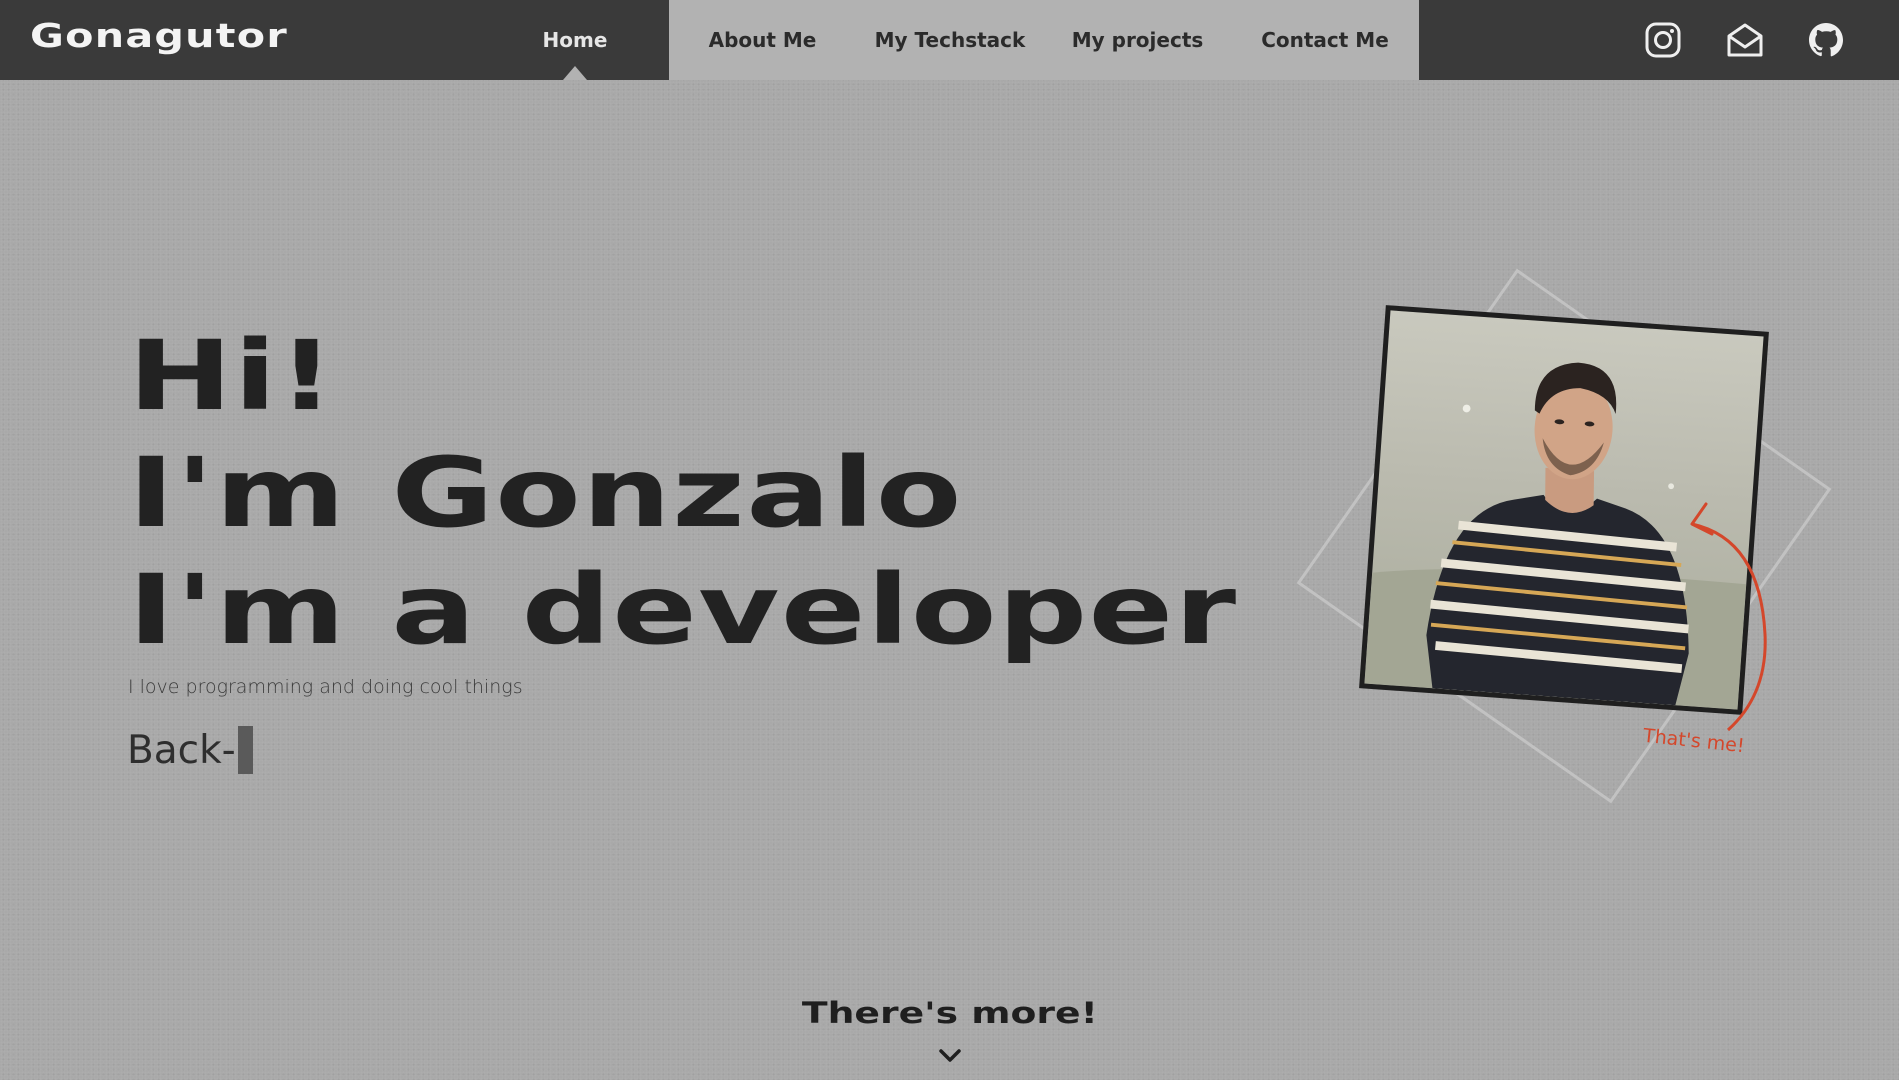 This screenshot has width=1899, height=1080. I want to click on scroll-cta: There's more!, so click(949, 1013).